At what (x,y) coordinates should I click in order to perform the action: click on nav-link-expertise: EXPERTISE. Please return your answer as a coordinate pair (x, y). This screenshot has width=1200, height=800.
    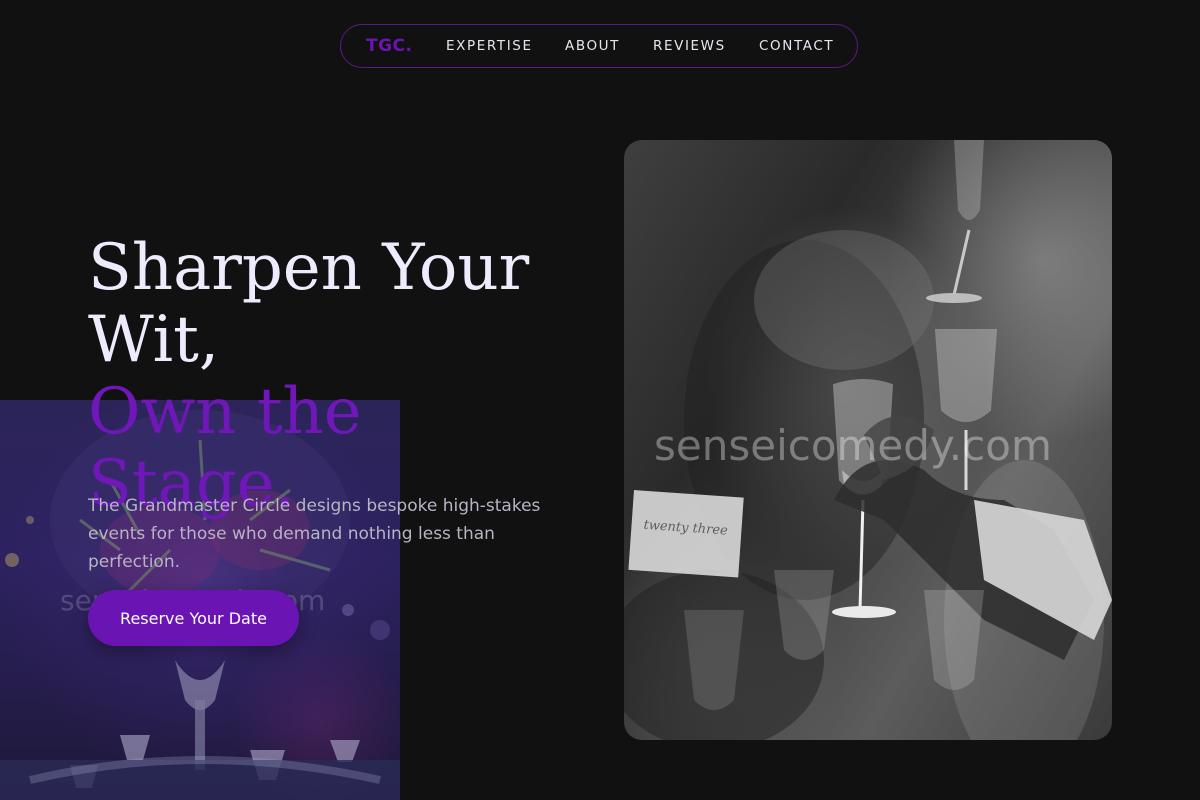
    Looking at the image, I should click on (489, 46).